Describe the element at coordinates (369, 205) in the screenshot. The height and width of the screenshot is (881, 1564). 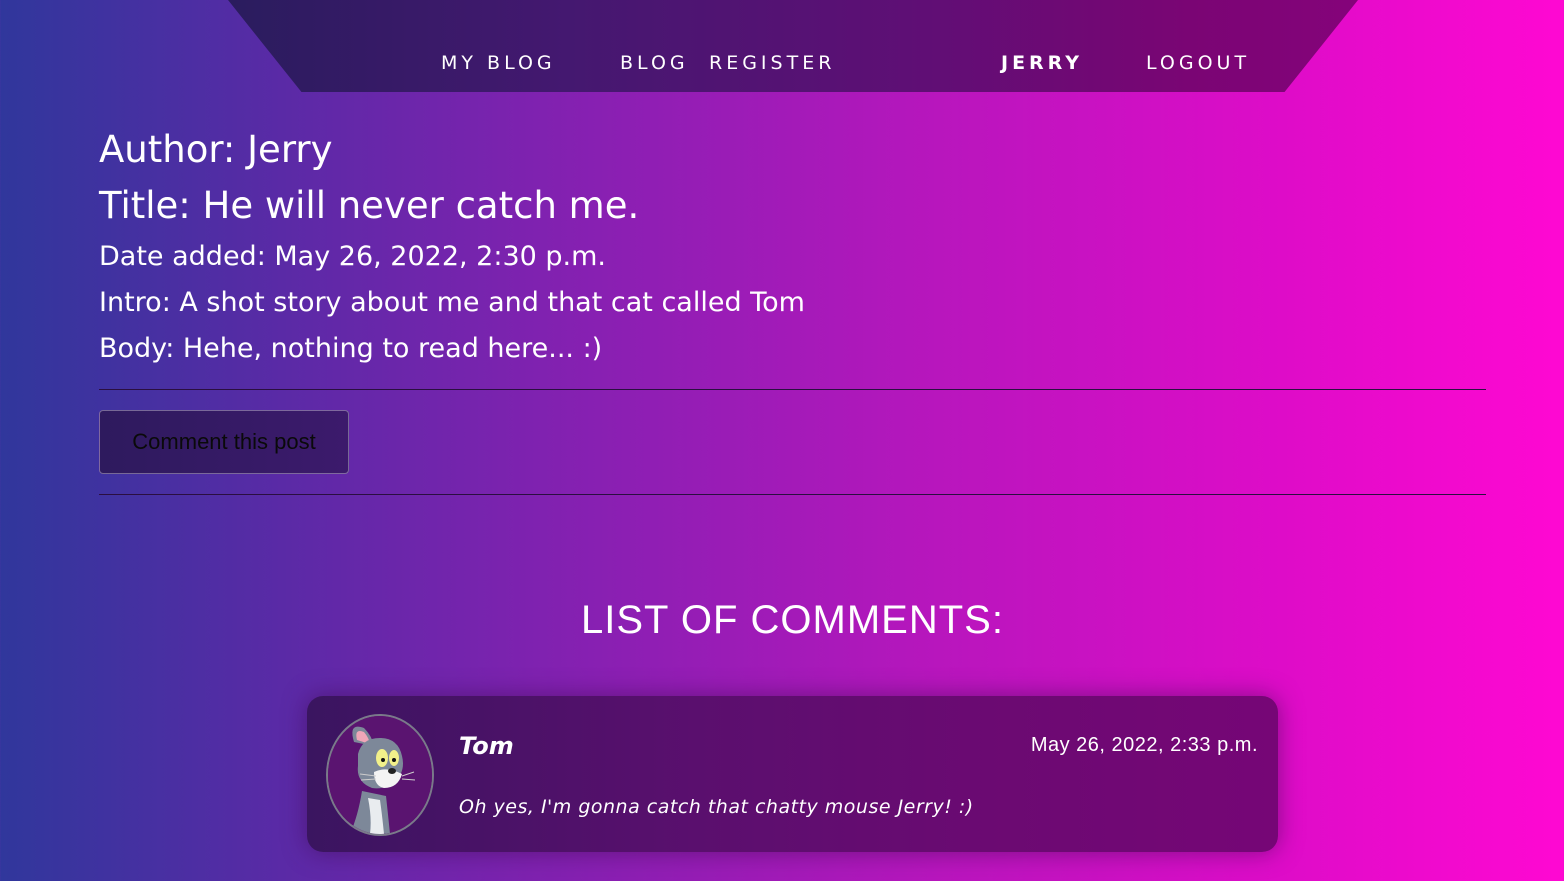
I see `post-title: Title: He will never catch me.` at that location.